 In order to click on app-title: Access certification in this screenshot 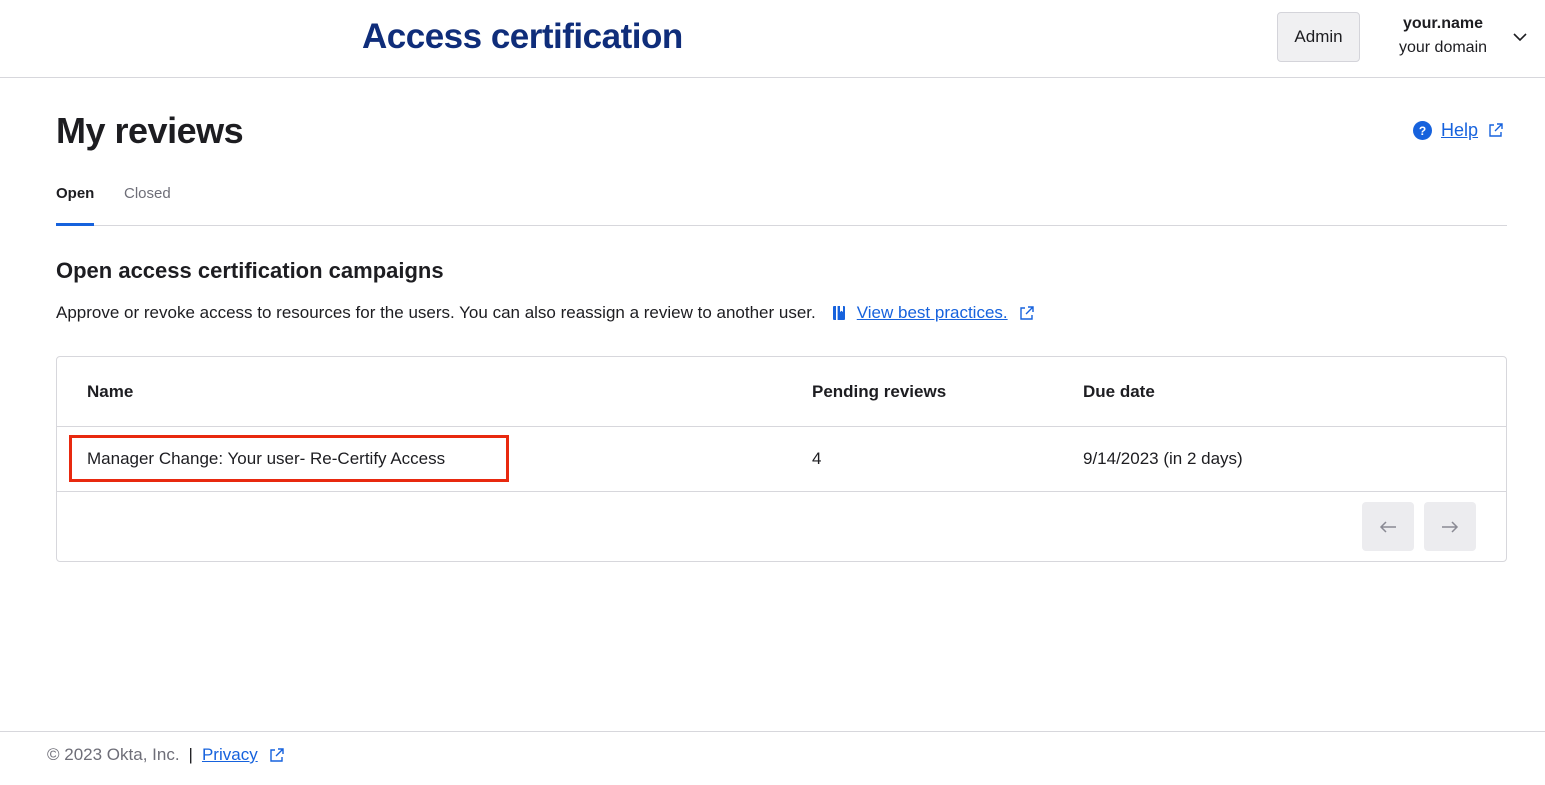, I will do `click(522, 36)`.